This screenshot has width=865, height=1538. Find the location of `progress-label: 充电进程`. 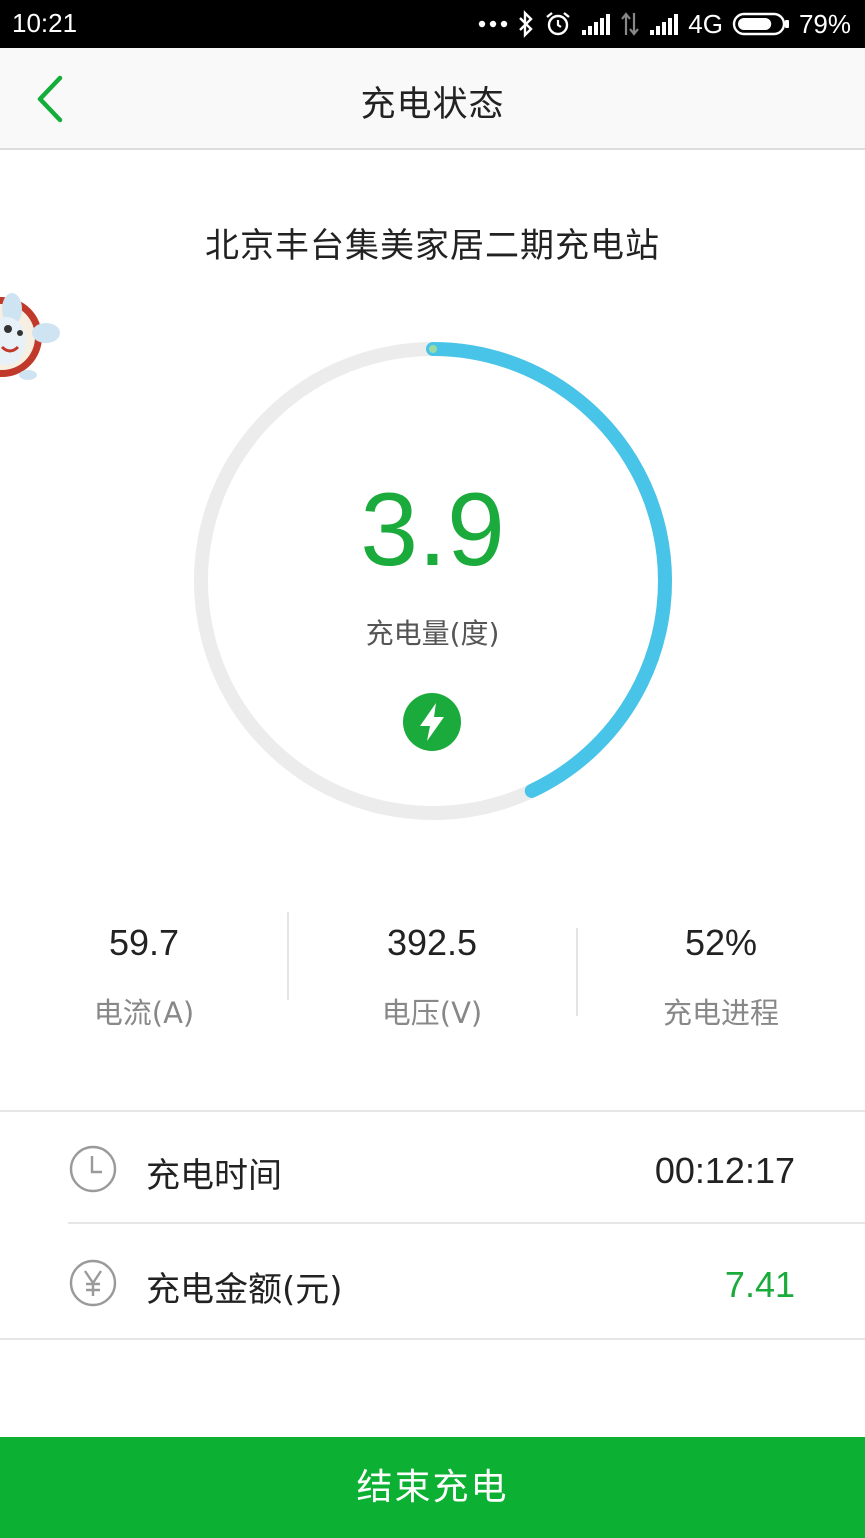

progress-label: 充电进程 is located at coordinates (720, 1013).